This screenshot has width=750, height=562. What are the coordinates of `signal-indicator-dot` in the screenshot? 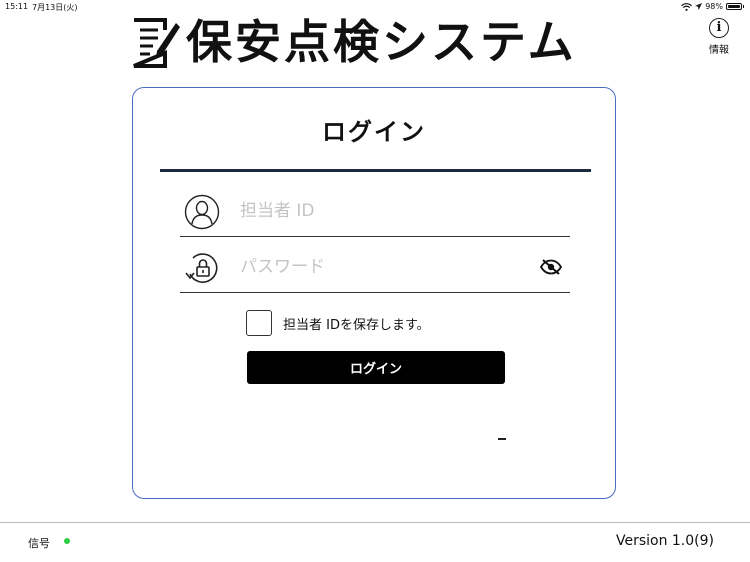 It's located at (67, 541).